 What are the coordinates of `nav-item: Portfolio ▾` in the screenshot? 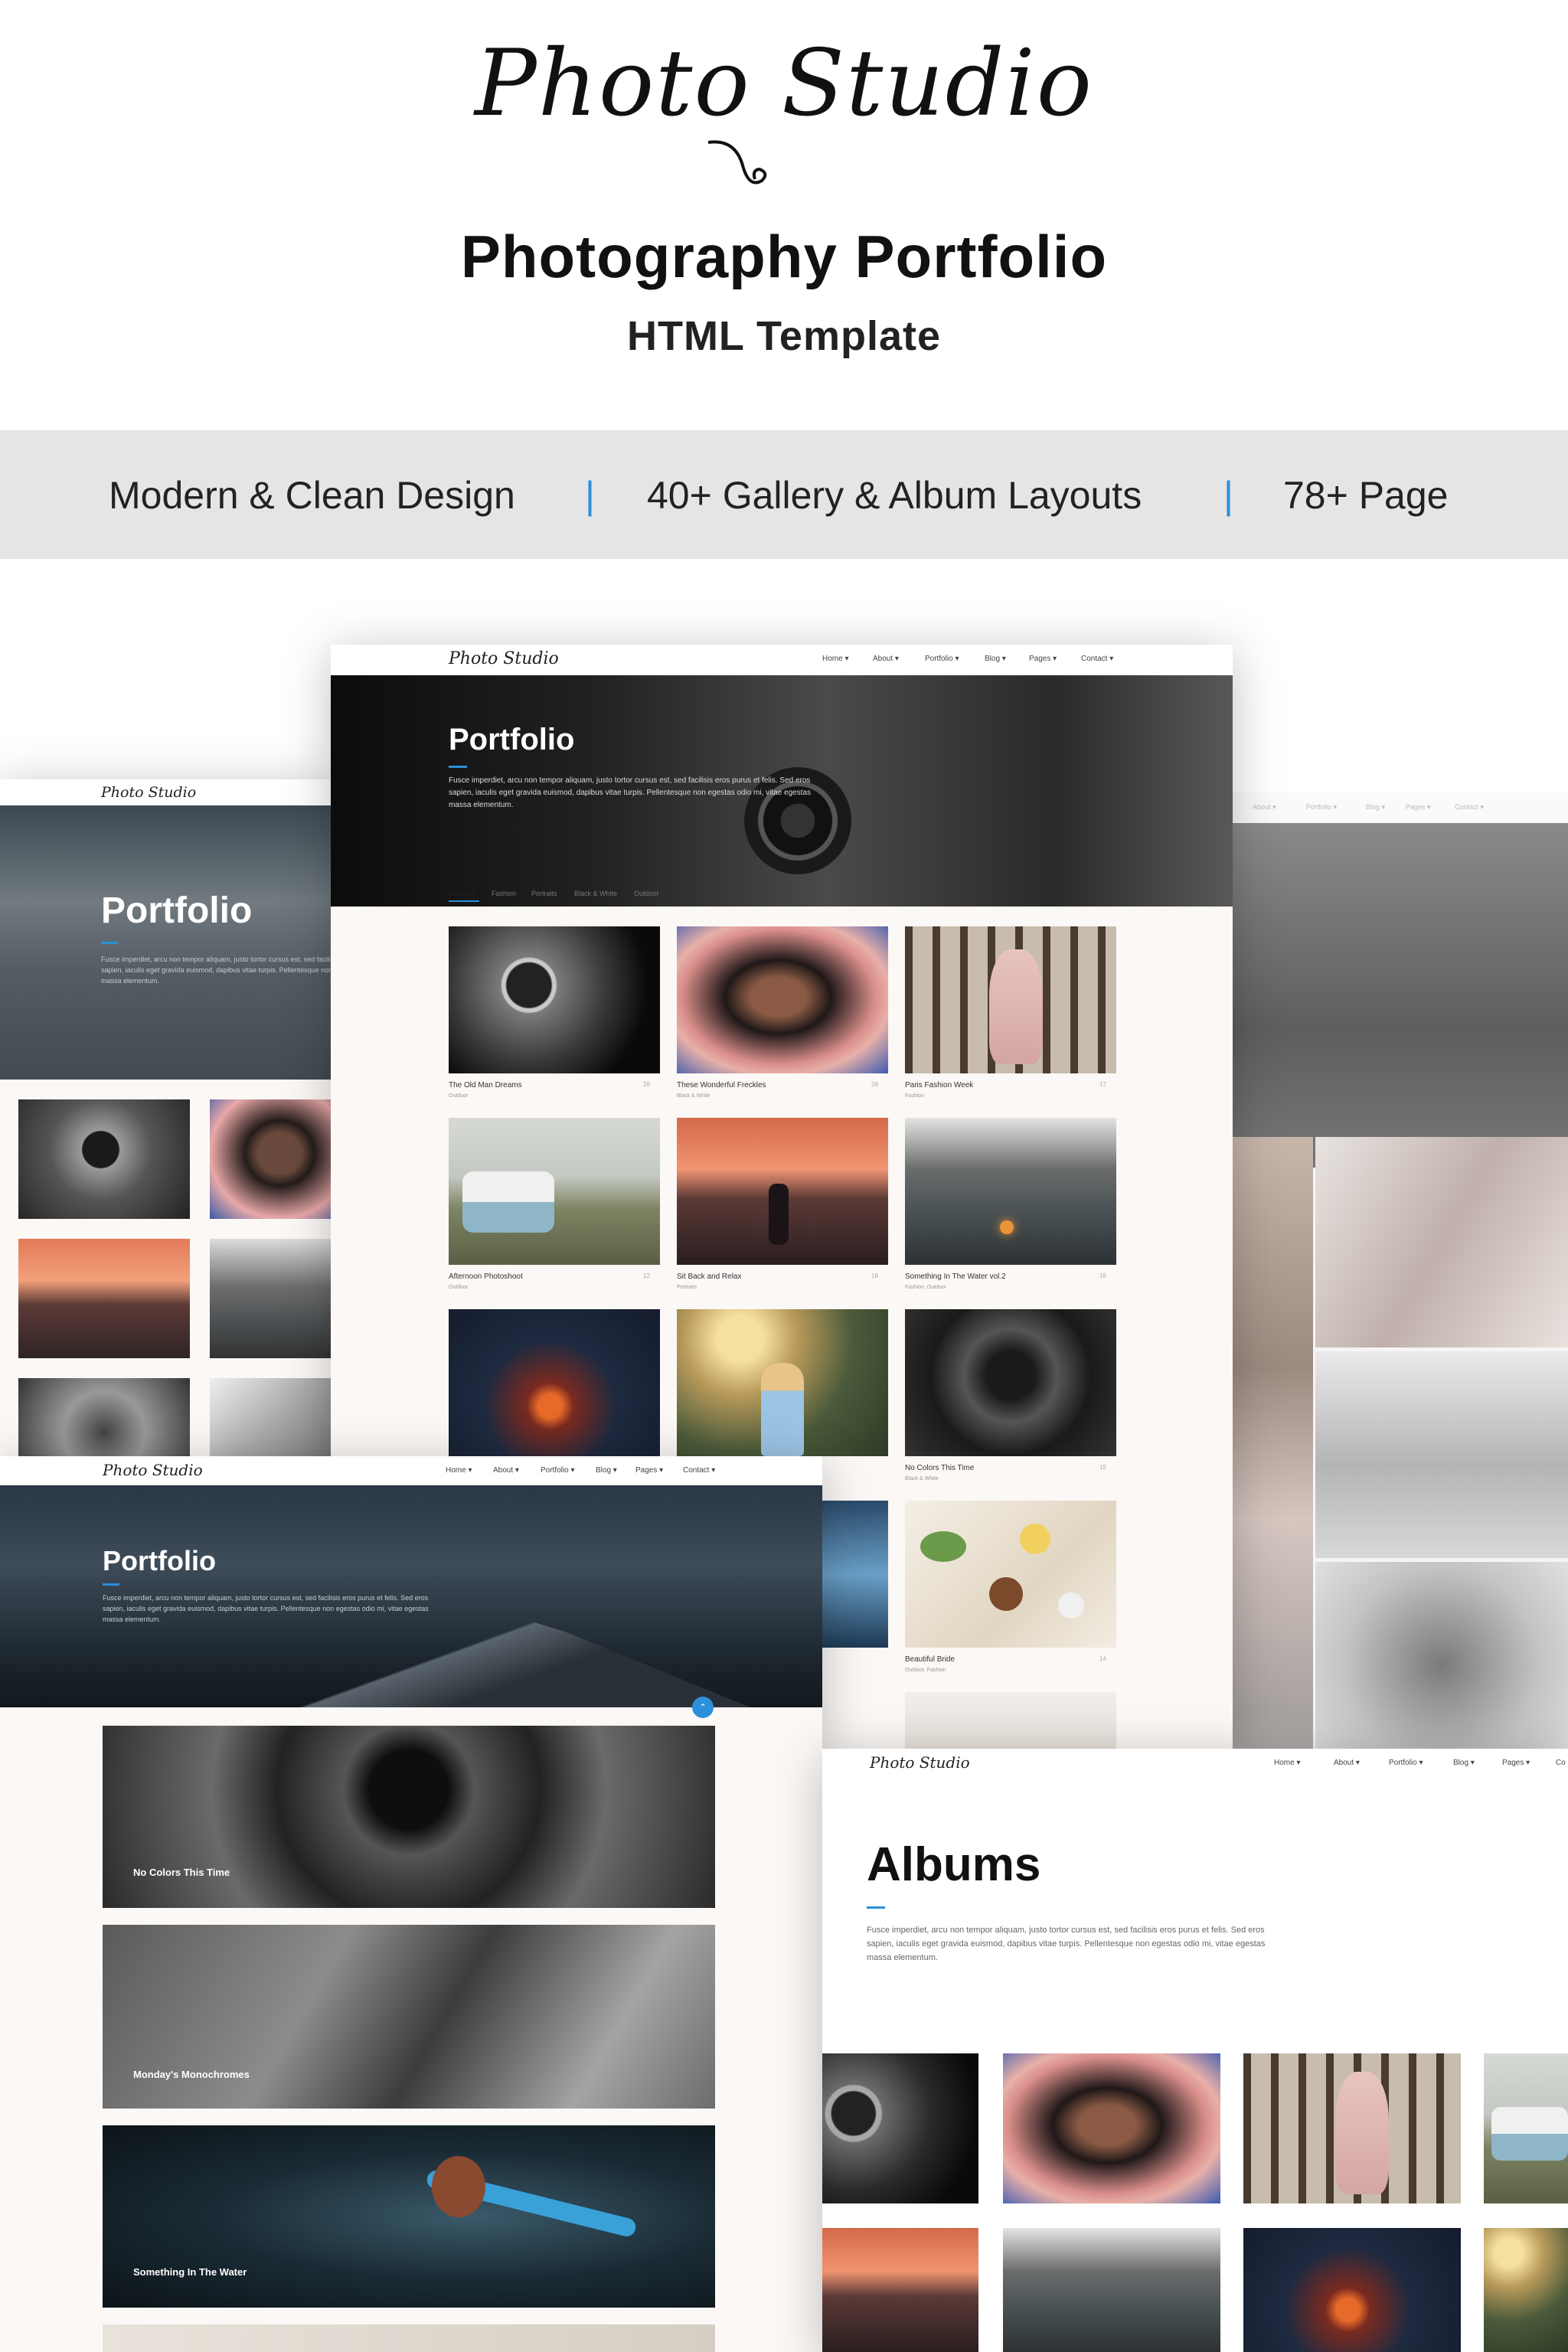 It's located at (1321, 807).